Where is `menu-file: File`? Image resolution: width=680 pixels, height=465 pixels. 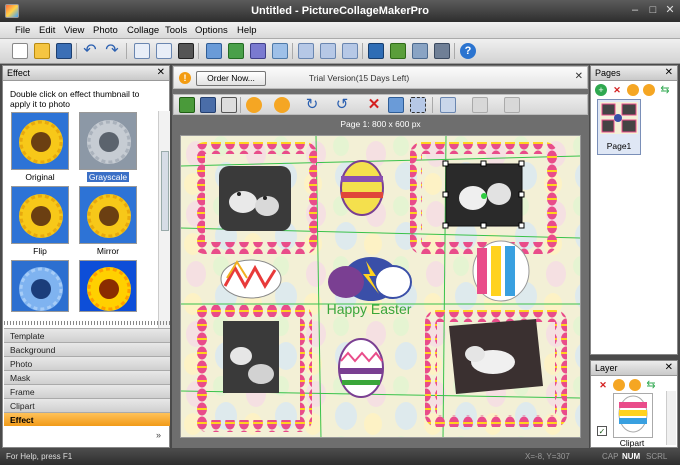 menu-file: File is located at coordinates (22, 30).